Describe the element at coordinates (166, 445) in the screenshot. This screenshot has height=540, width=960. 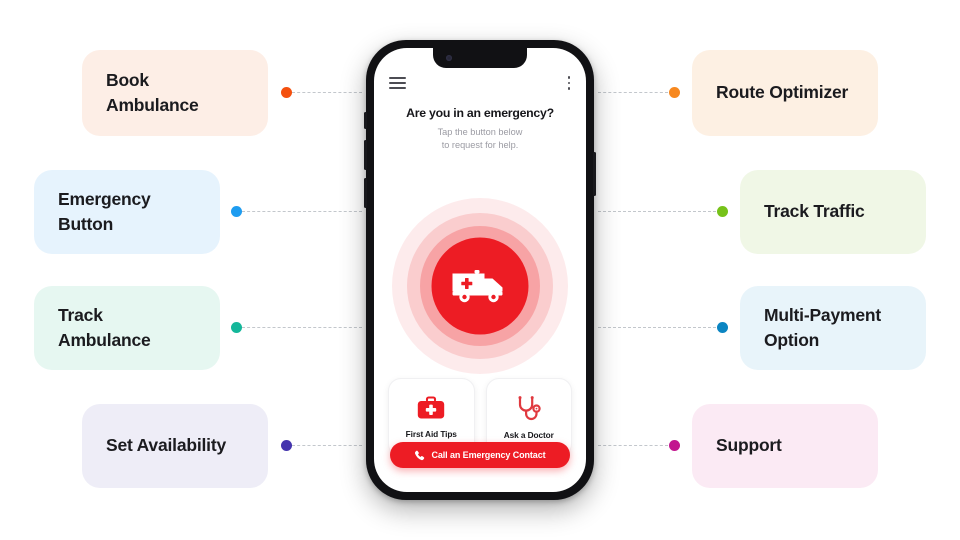
I see `feature-card-label: Set Availability` at that location.